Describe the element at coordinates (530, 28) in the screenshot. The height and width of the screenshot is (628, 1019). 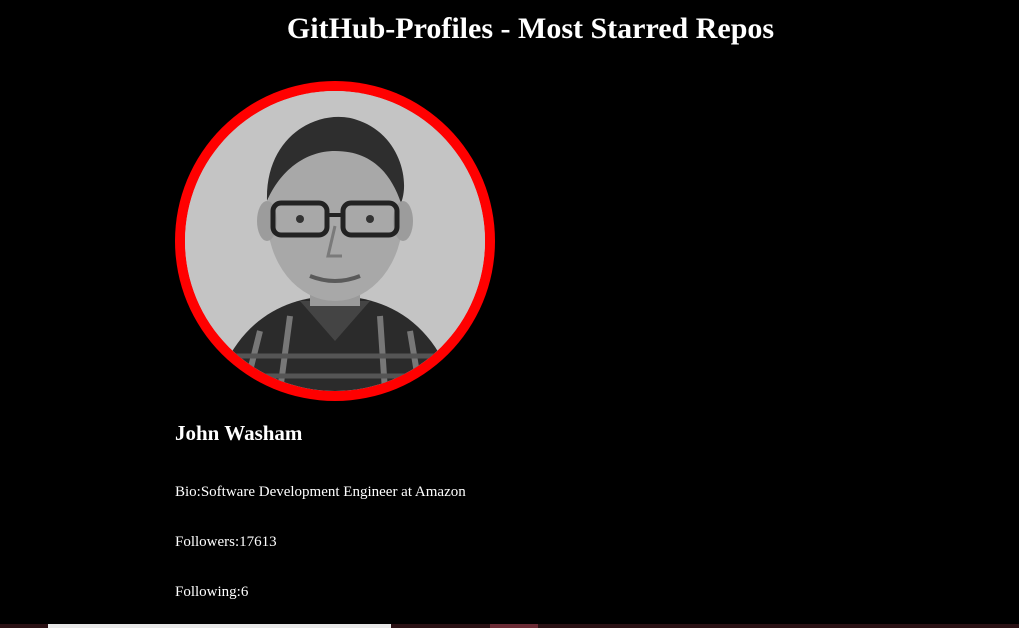
I see `page-title: GitHub-Profiles - Most Starred Repos` at that location.